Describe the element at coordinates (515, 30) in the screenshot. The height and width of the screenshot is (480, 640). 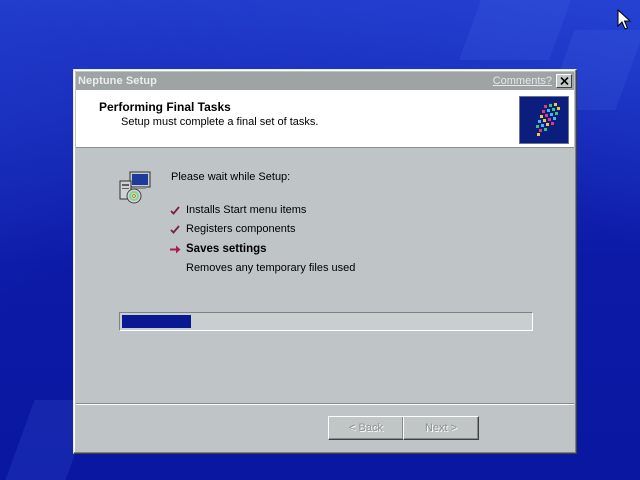
I see `wallpaper-band` at that location.